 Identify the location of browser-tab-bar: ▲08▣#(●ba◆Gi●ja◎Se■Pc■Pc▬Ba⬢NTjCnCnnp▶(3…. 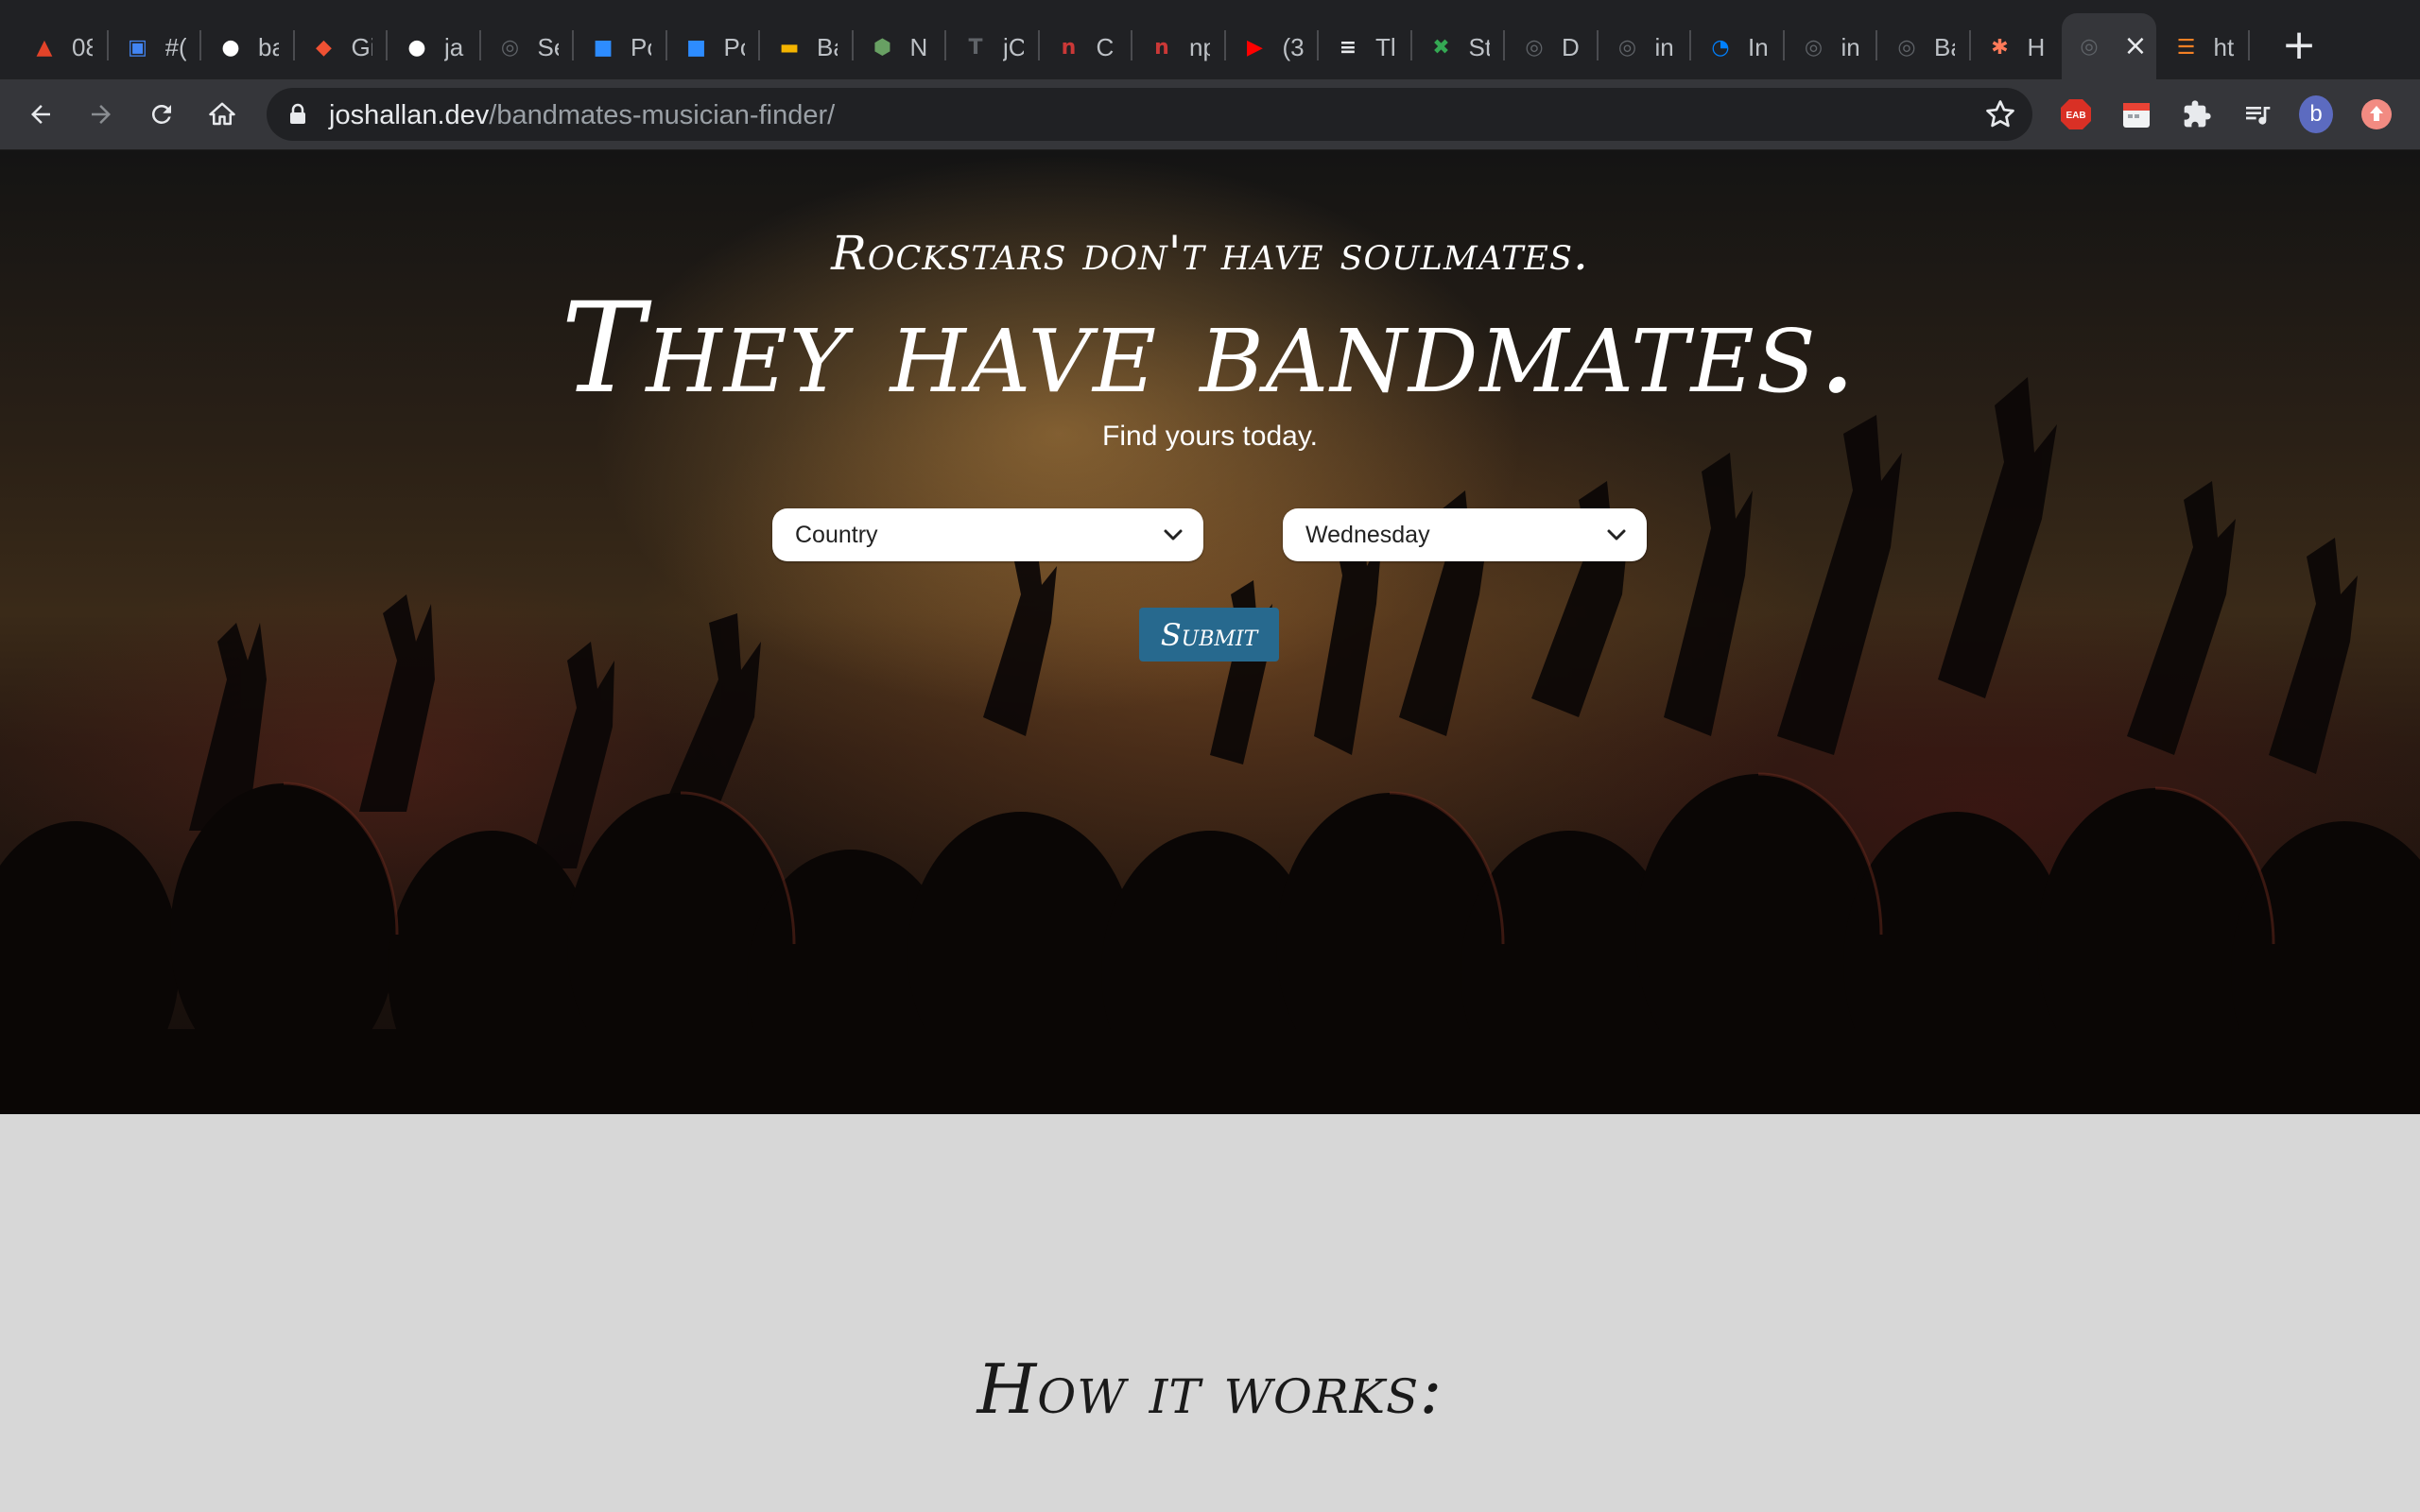
(1210, 39).